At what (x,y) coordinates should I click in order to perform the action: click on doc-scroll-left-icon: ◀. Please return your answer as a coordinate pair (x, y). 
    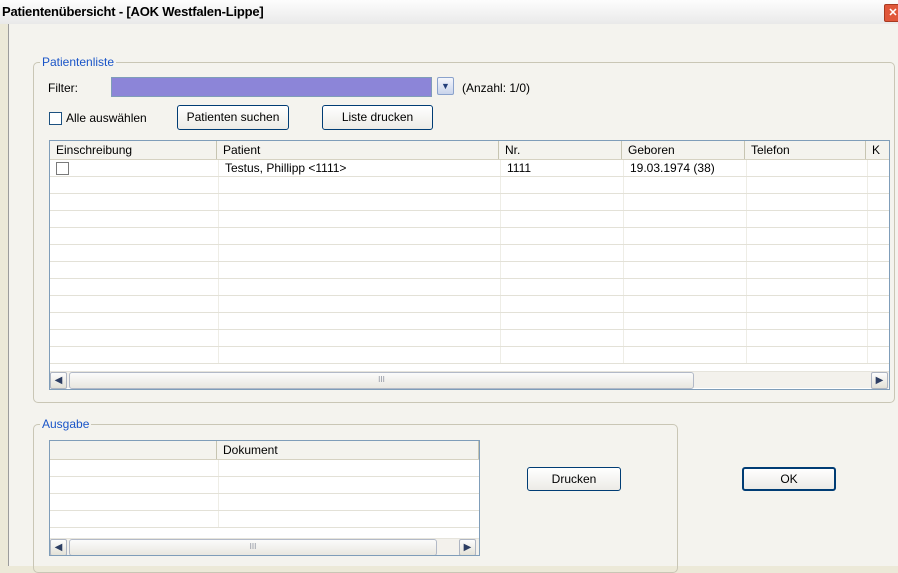
    Looking at the image, I should click on (58, 547).